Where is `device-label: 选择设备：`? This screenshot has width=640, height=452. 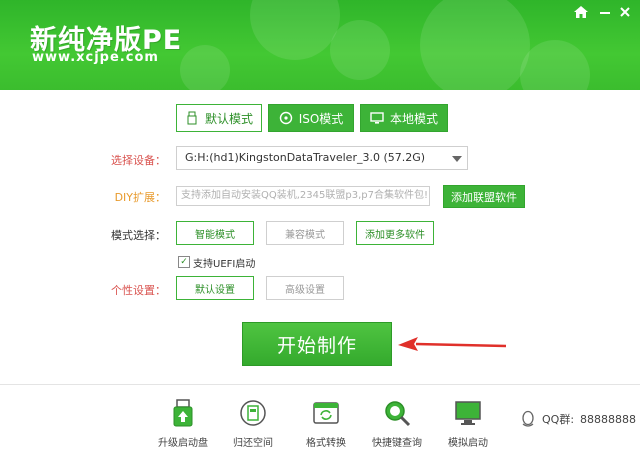 device-label: 选择设备： is located at coordinates (138, 160).